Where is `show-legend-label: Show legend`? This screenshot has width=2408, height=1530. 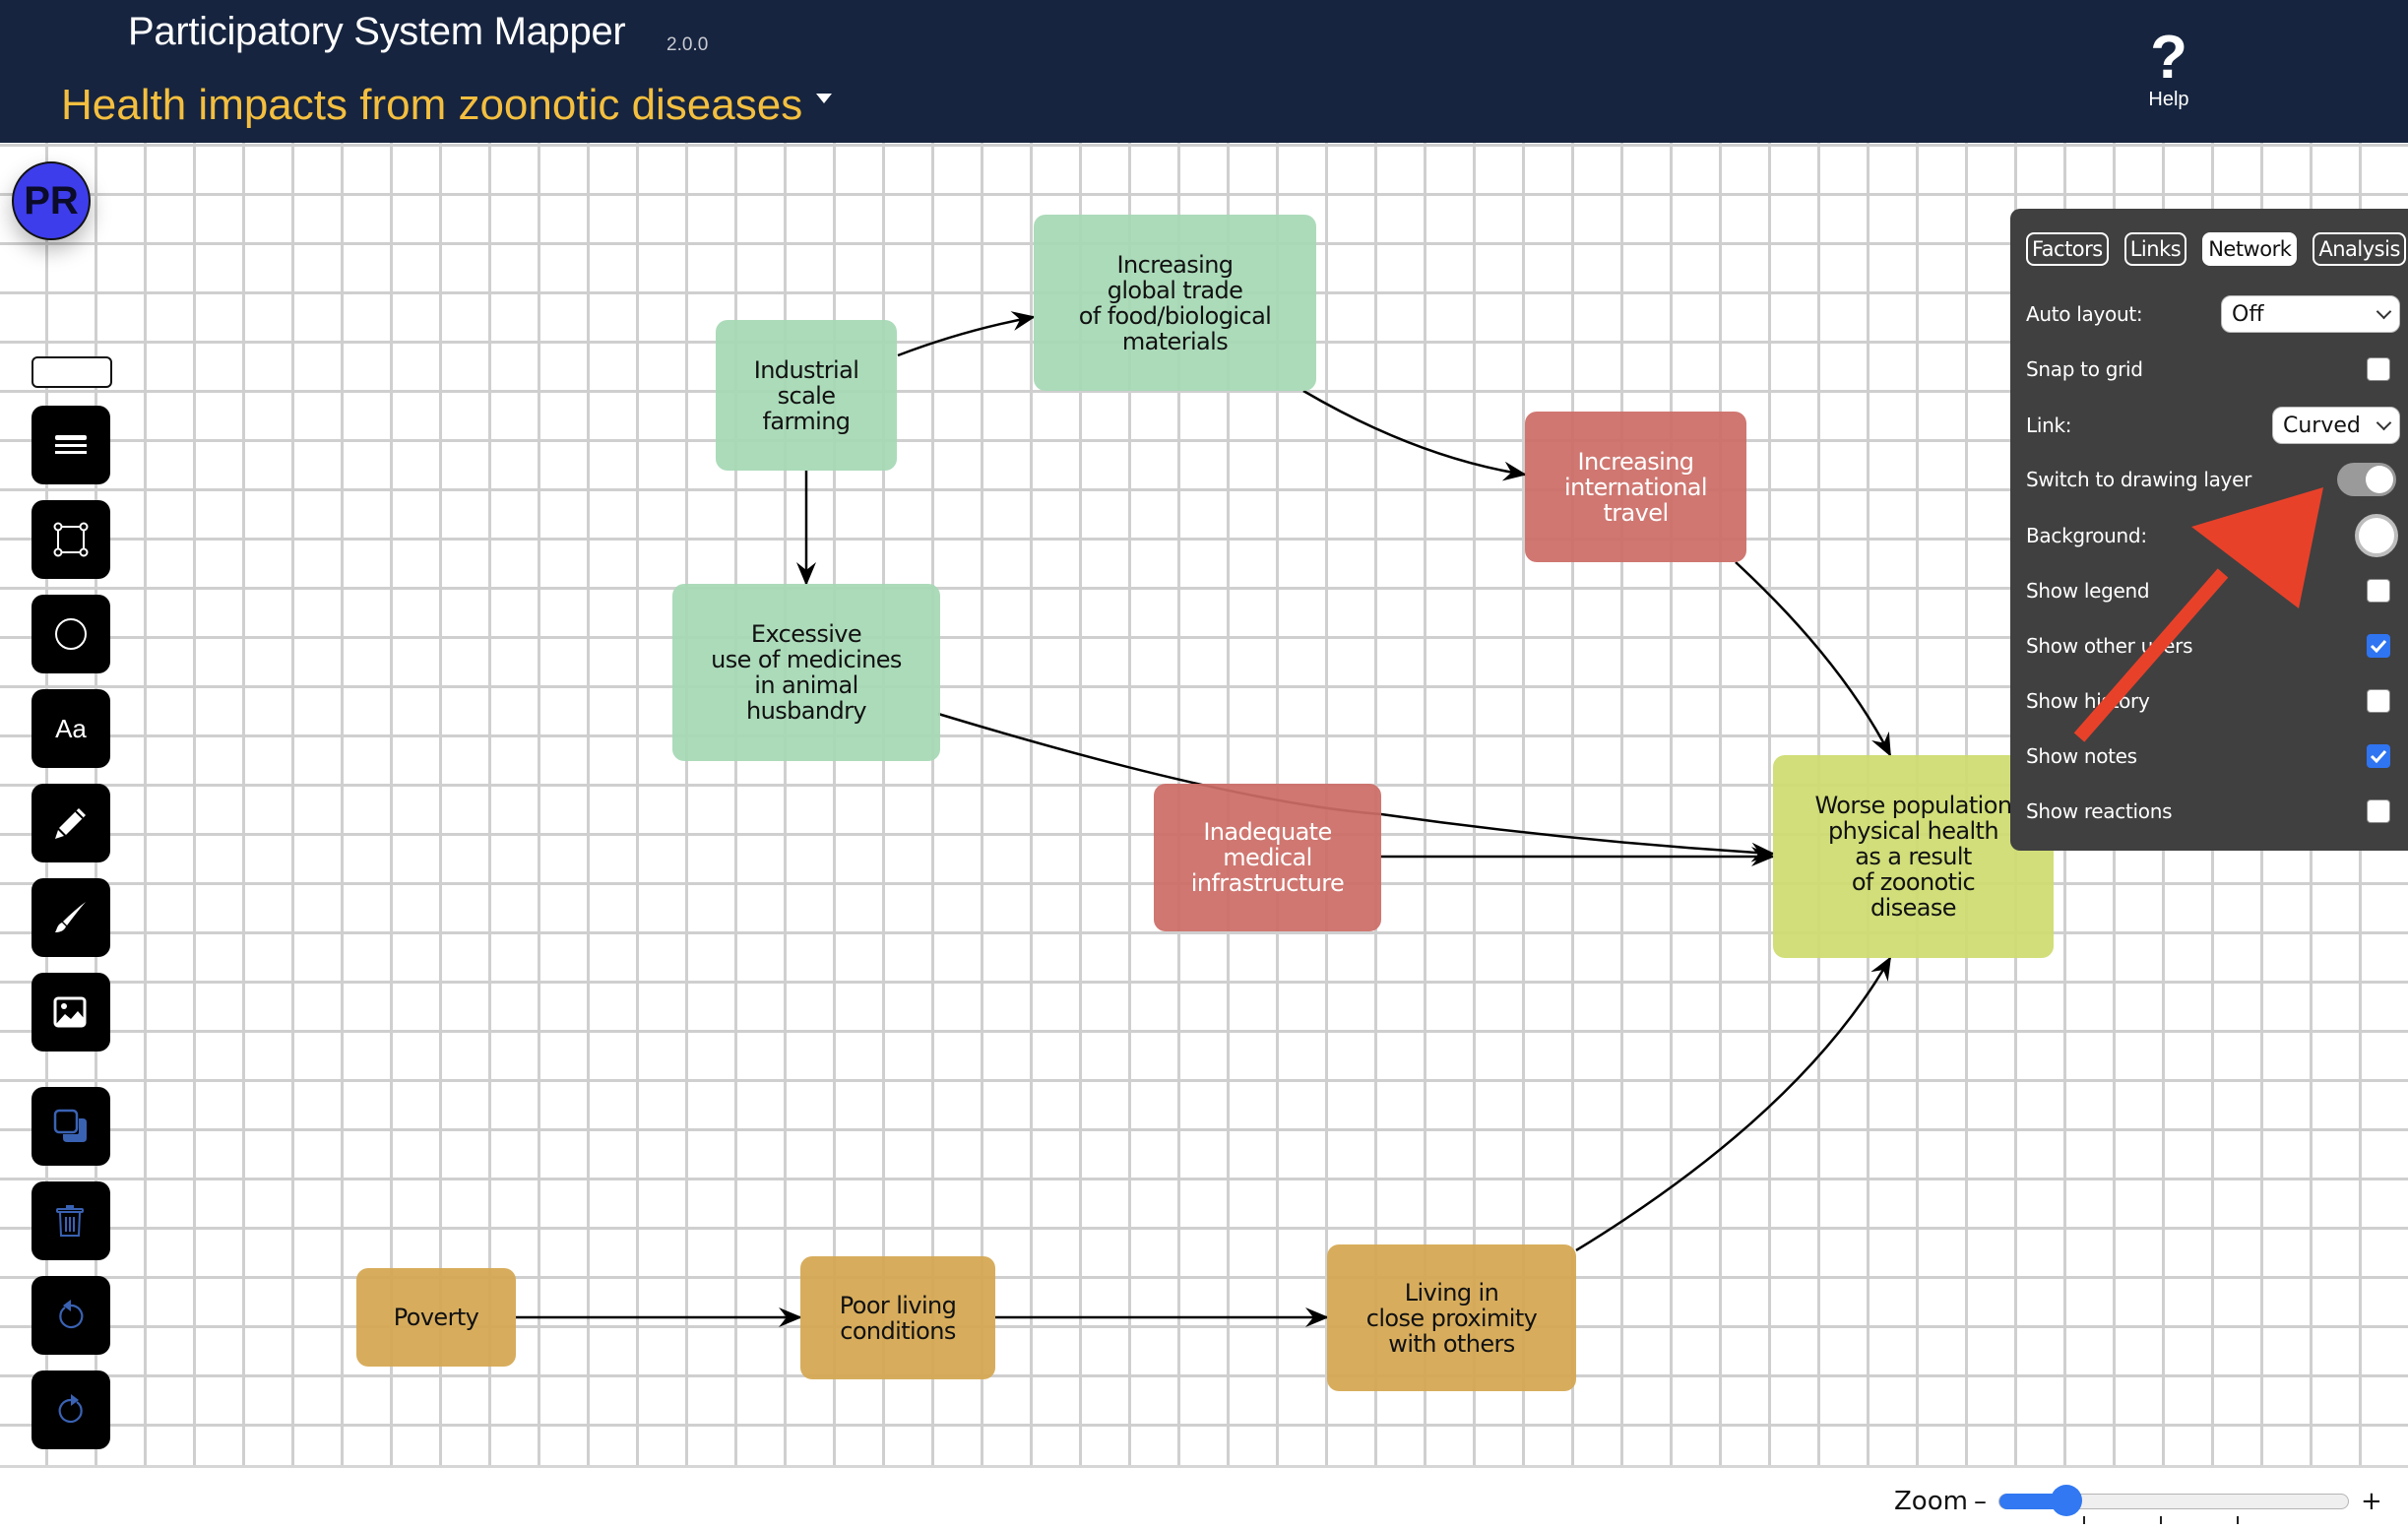 show-legend-label: Show legend is located at coordinates (2088, 591).